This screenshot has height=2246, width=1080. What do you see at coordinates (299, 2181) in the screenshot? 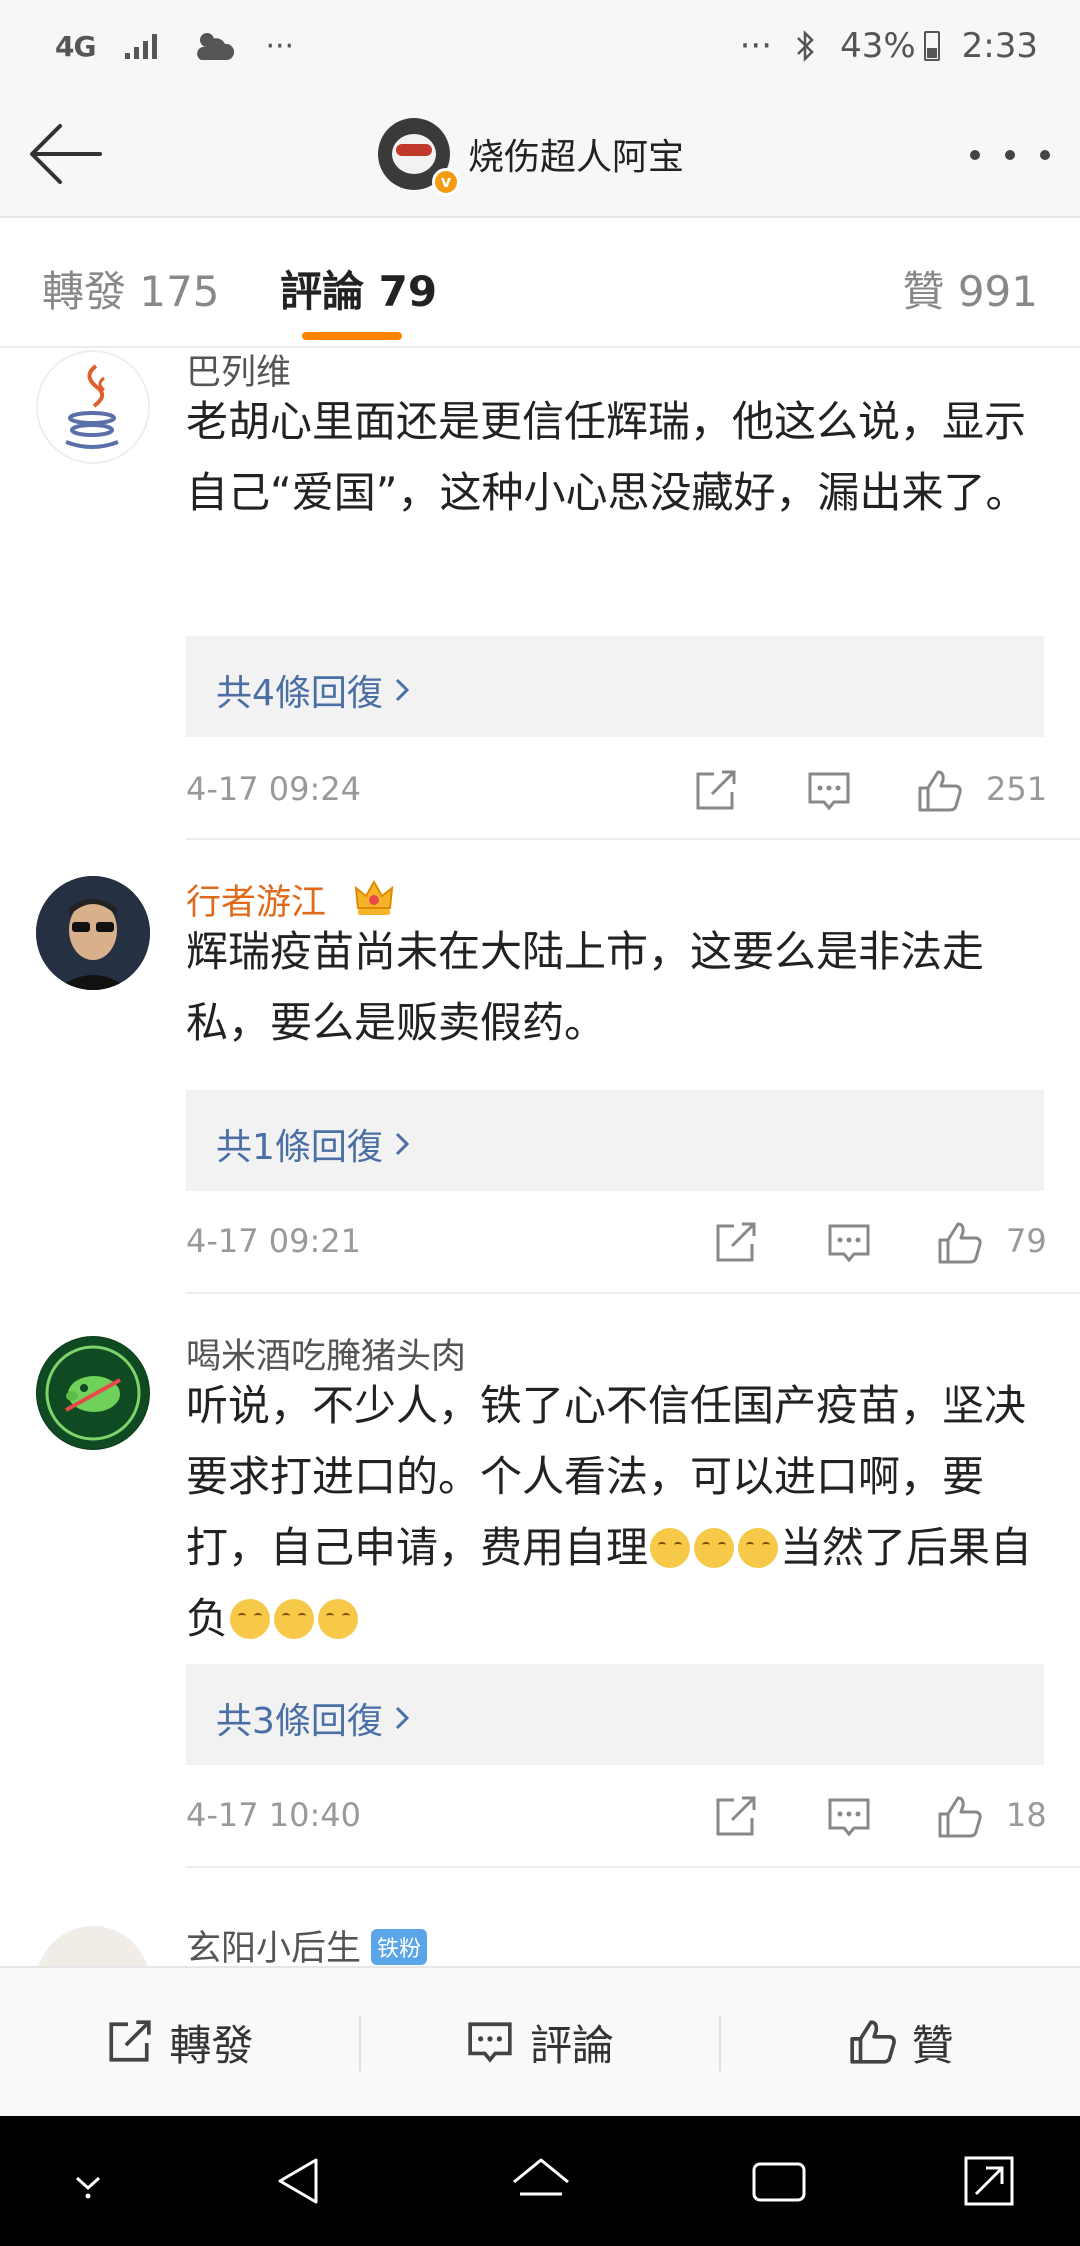
I see `back-nav-icon` at bounding box center [299, 2181].